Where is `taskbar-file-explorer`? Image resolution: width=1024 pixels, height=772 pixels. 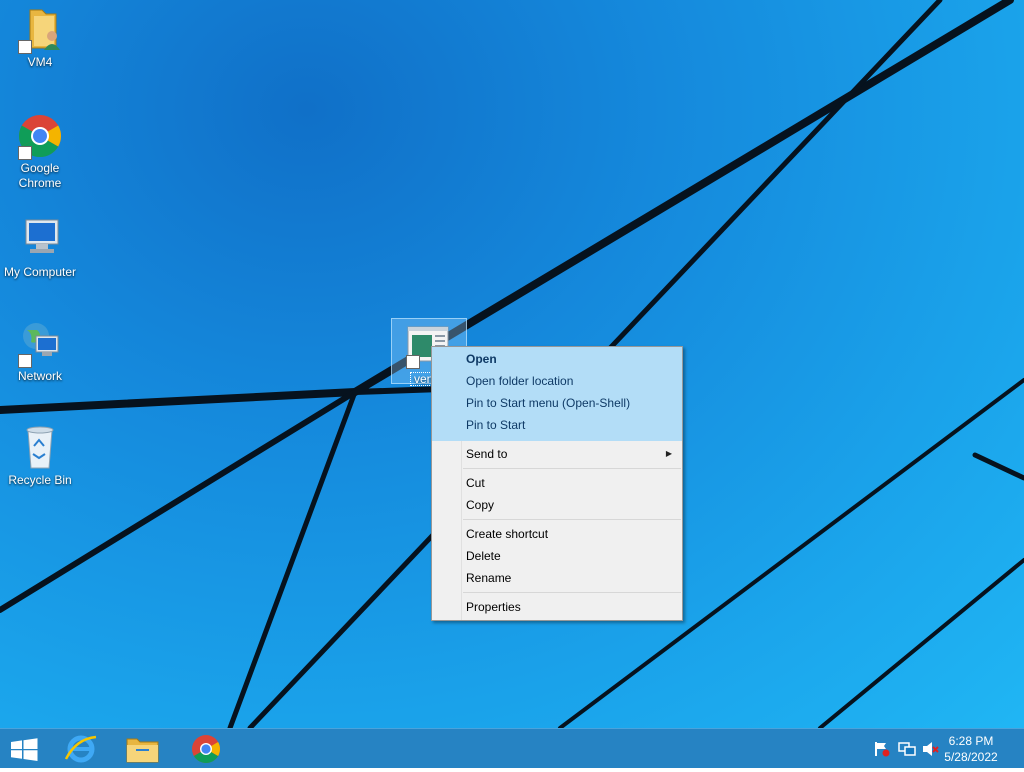
taskbar-file-explorer is located at coordinates (142, 749).